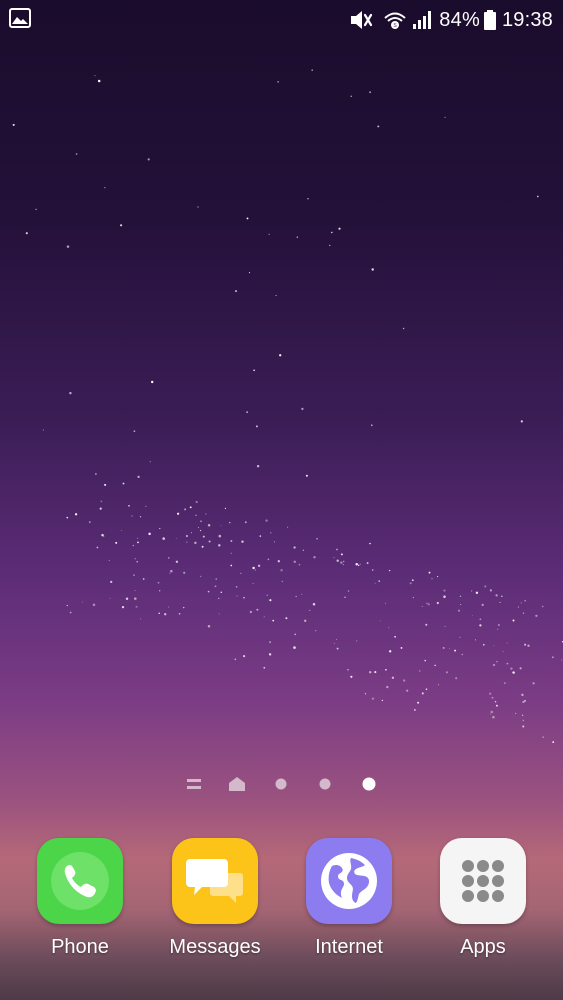 This screenshot has width=563, height=1000. I want to click on page-dot-active, so click(369, 784).